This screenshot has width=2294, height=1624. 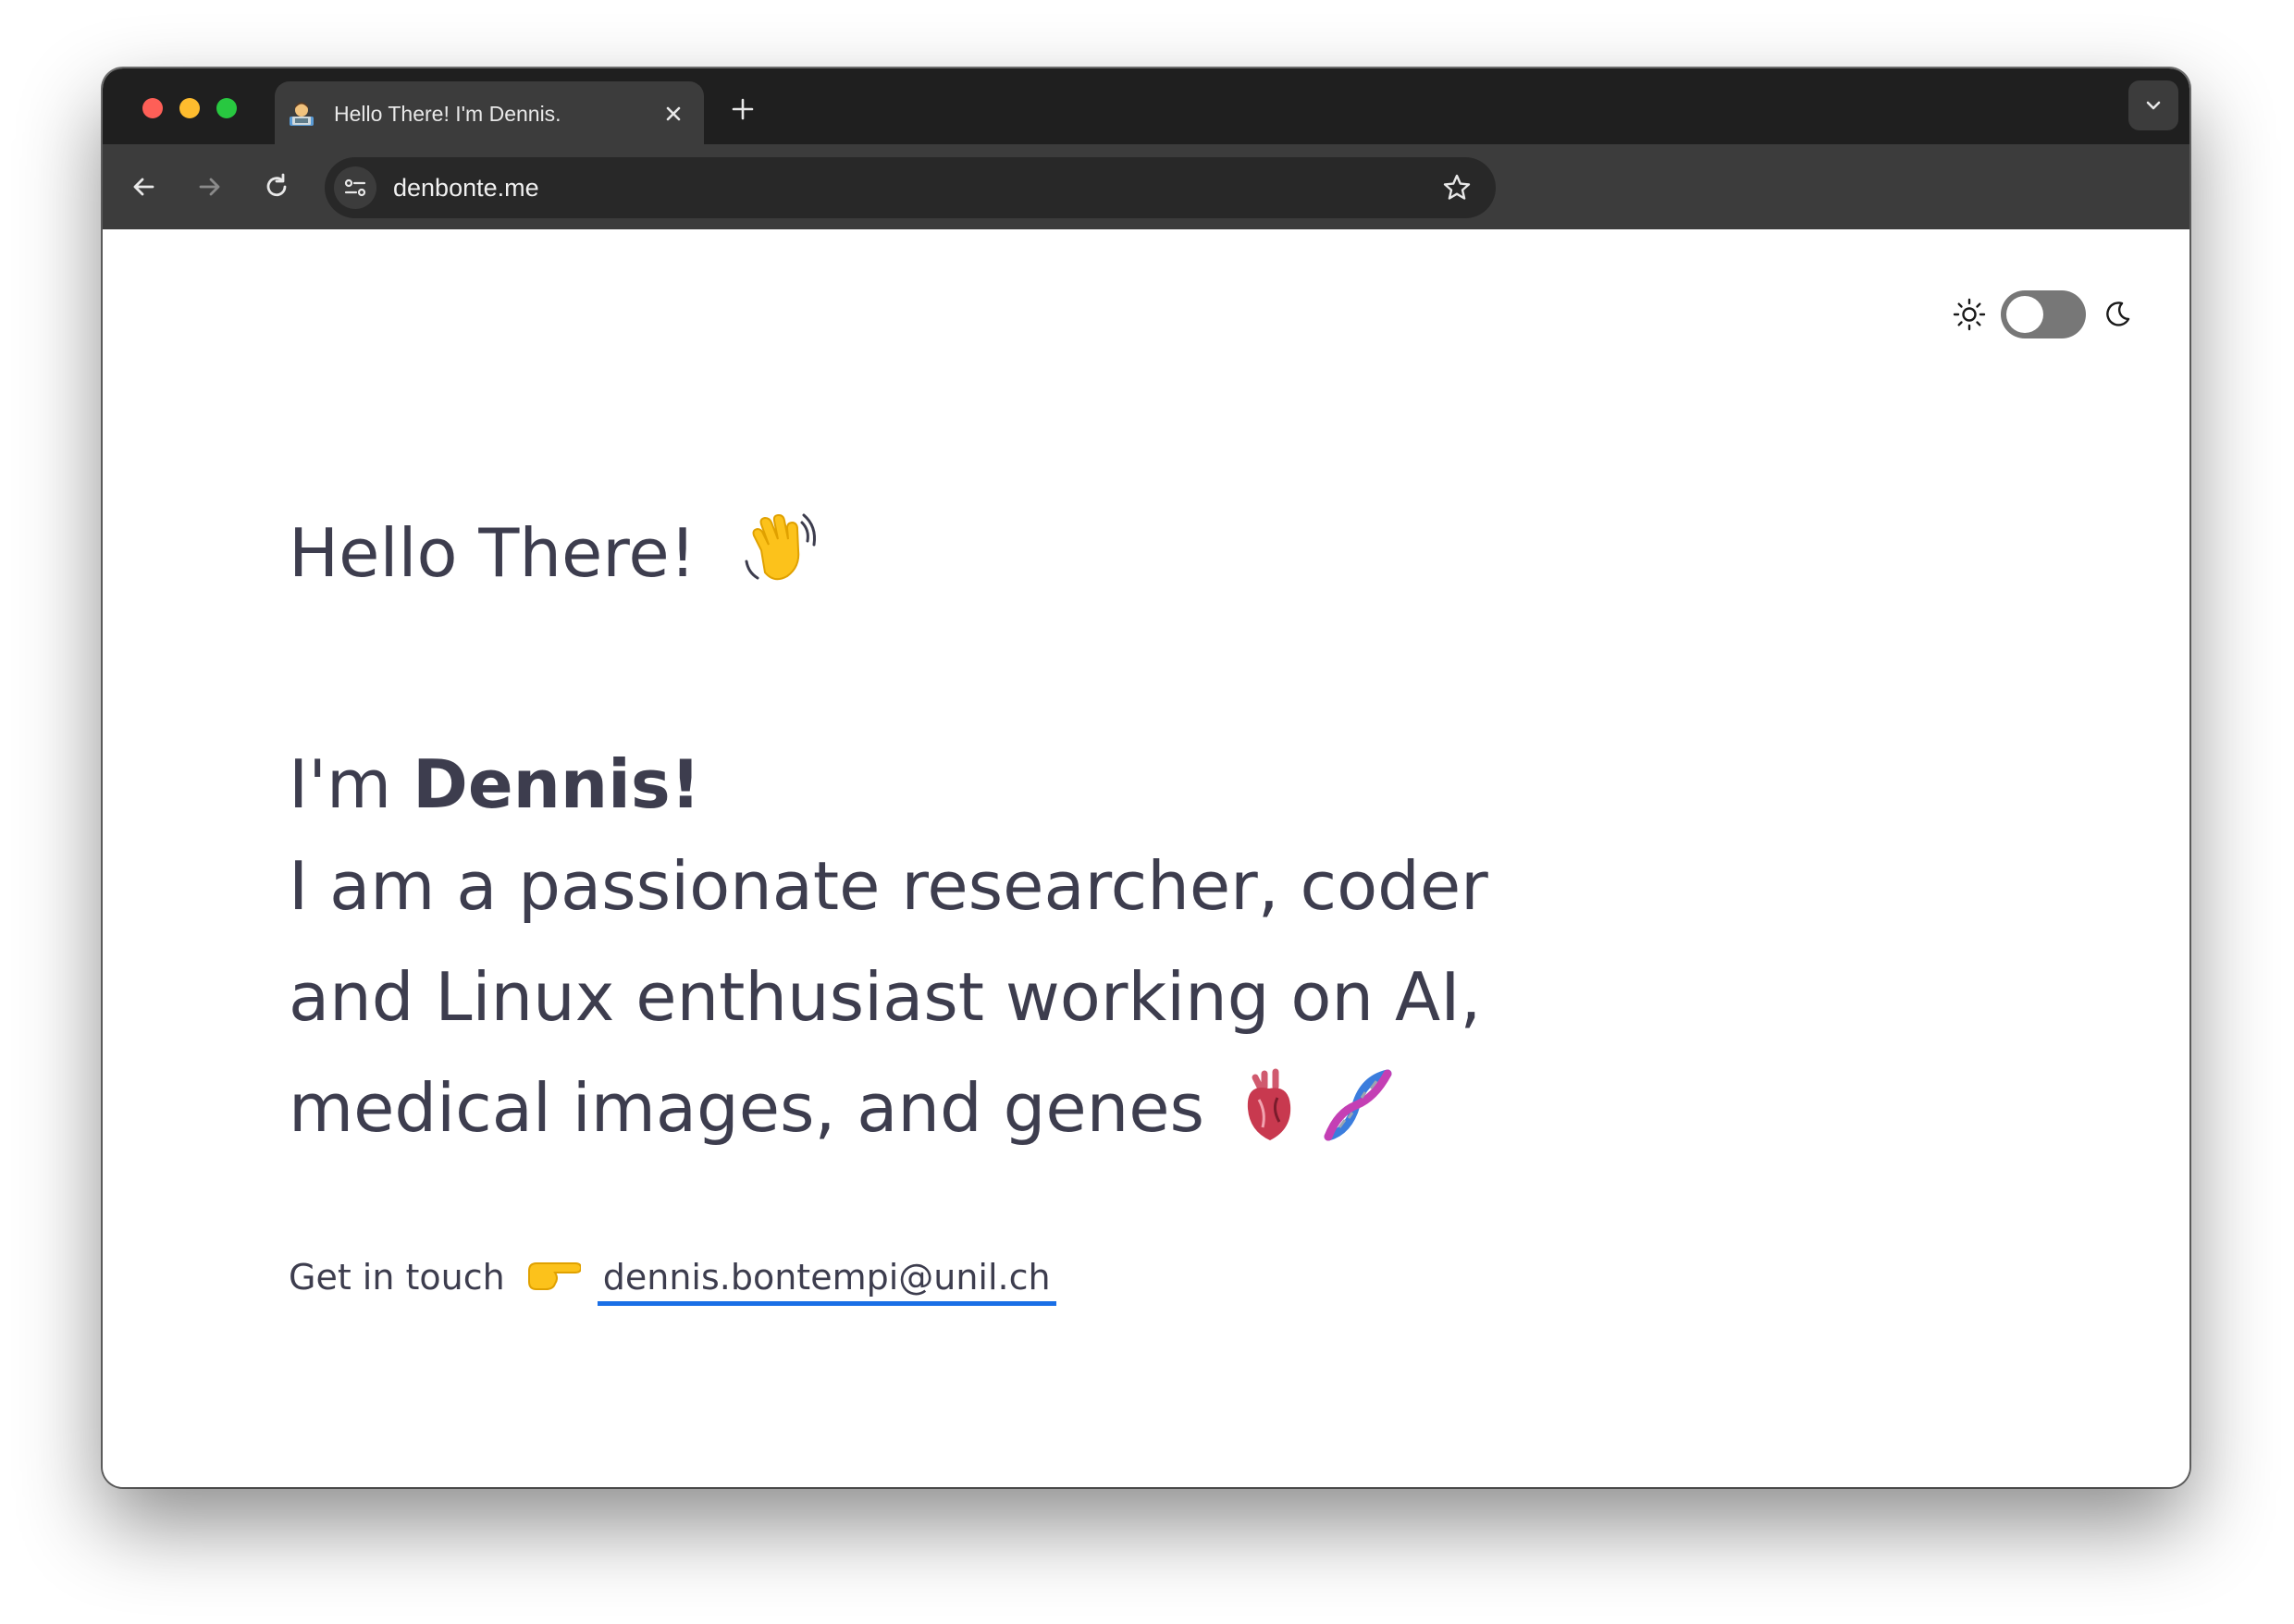 I want to click on url-text: denbonte.me, so click(x=466, y=188).